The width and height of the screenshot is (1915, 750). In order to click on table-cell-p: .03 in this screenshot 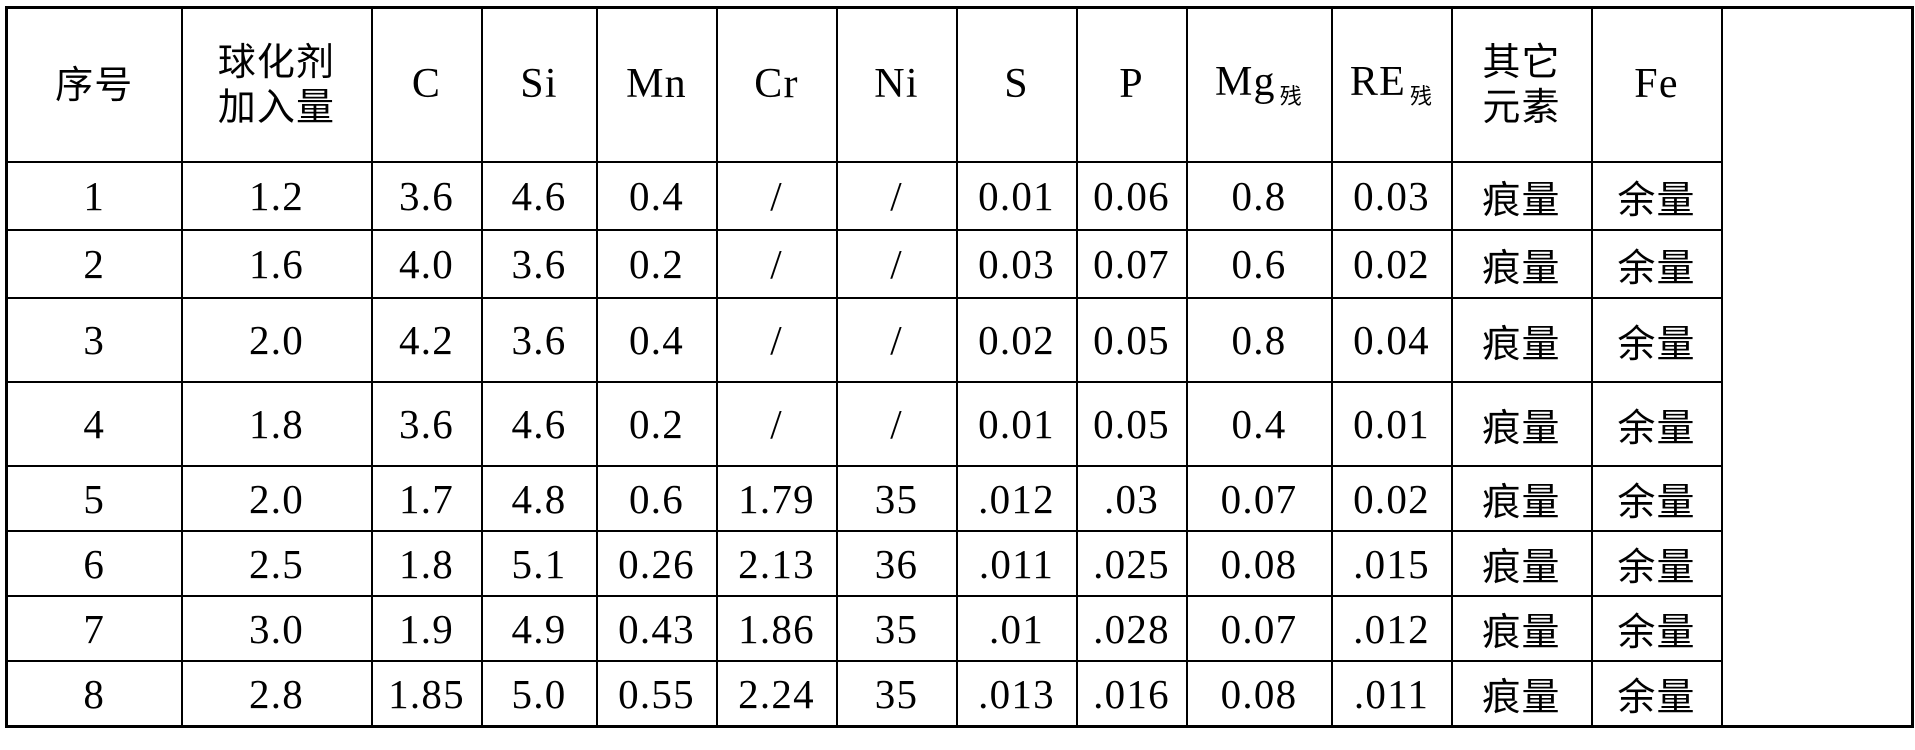, I will do `click(1131, 498)`.